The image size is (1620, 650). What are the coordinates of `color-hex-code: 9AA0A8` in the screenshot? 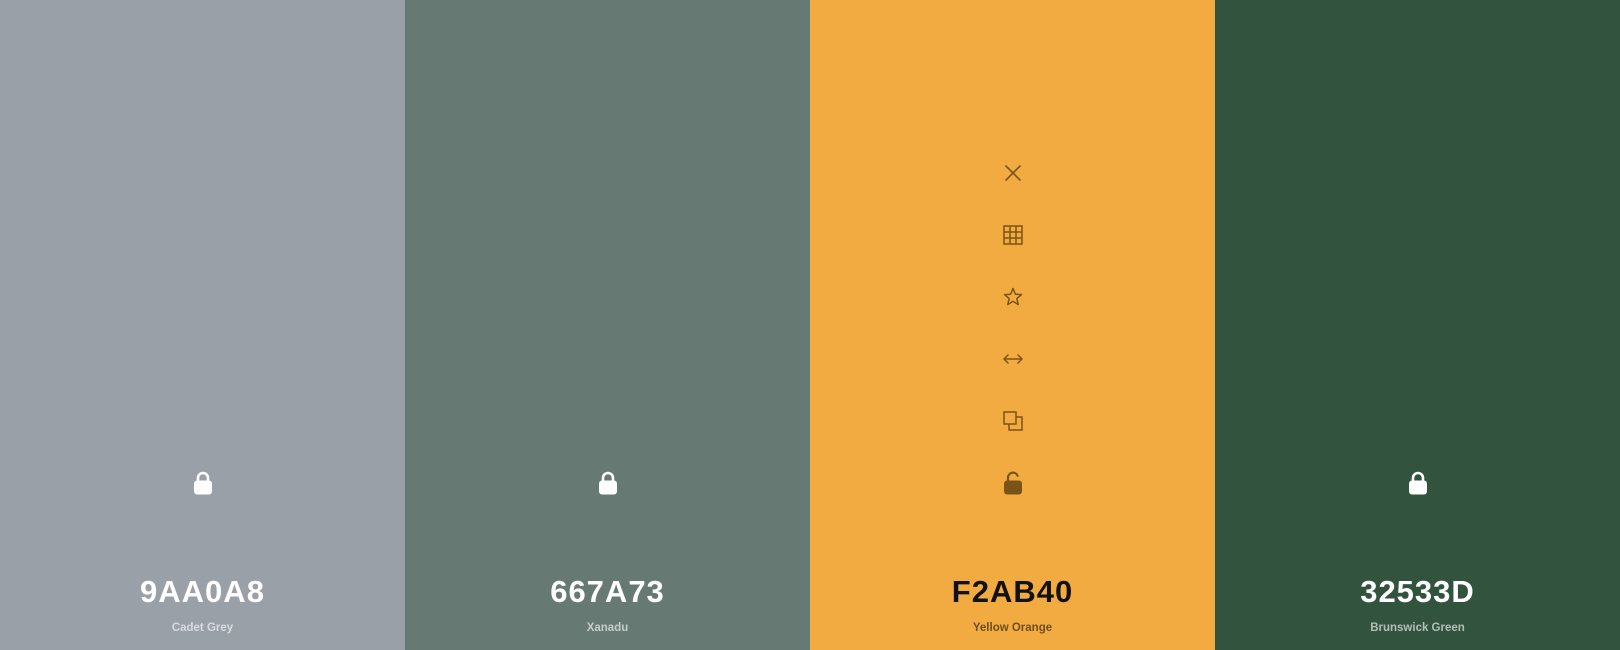 It's located at (202, 592).